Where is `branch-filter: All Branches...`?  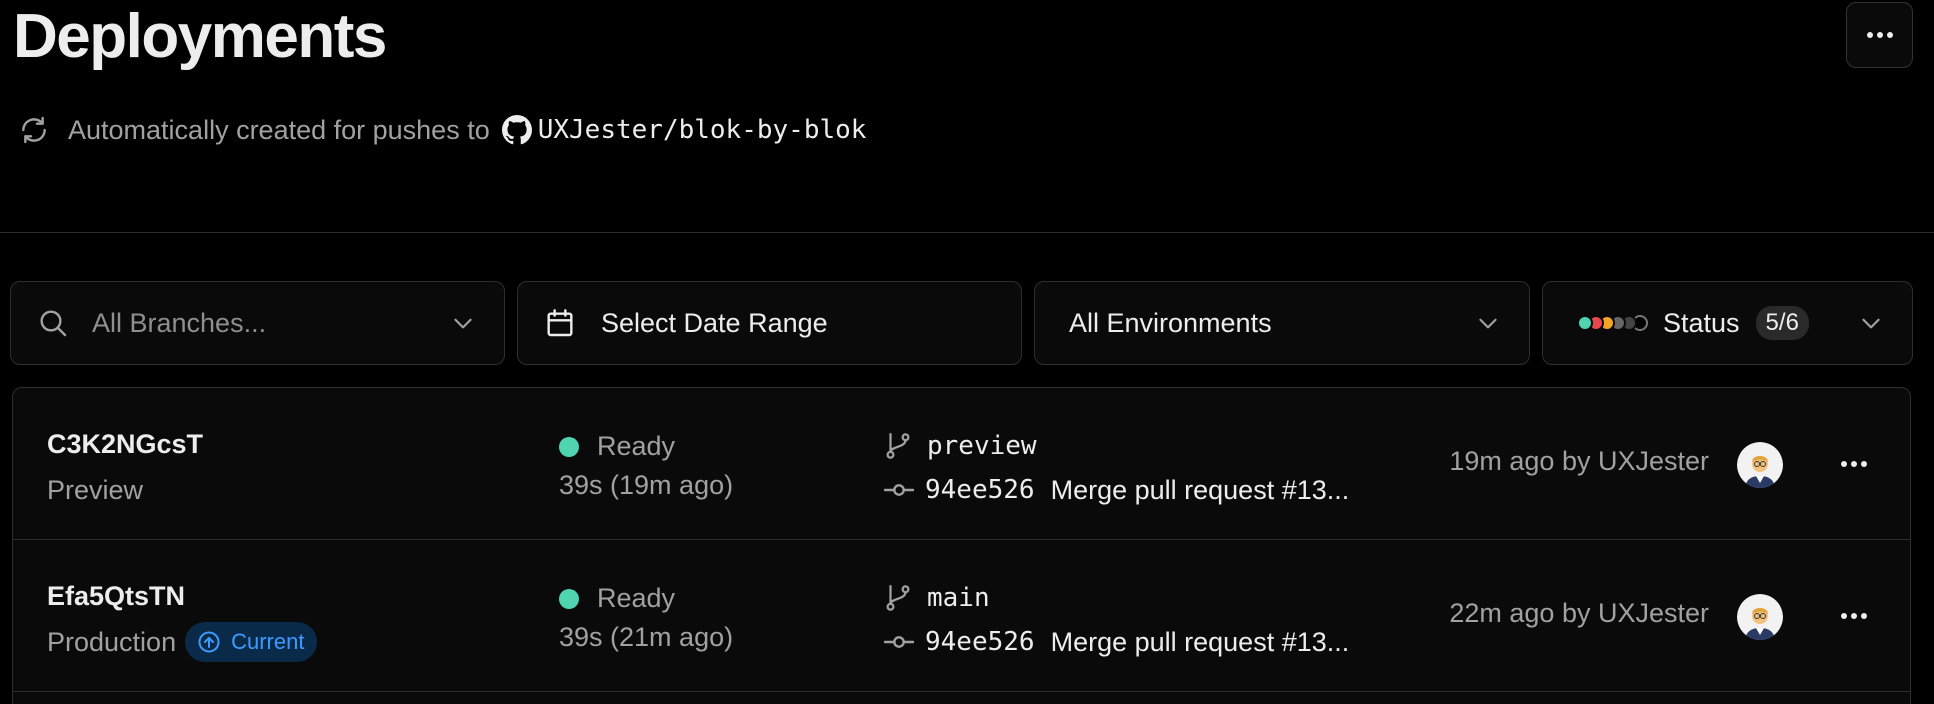
branch-filter: All Branches... is located at coordinates (257, 323).